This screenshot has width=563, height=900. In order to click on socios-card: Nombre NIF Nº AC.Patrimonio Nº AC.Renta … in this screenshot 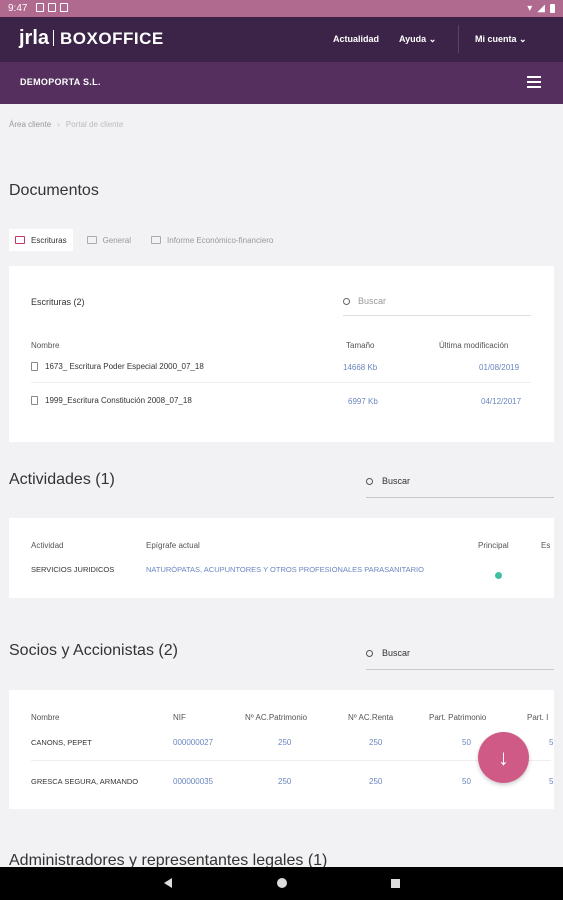, I will do `click(281, 749)`.